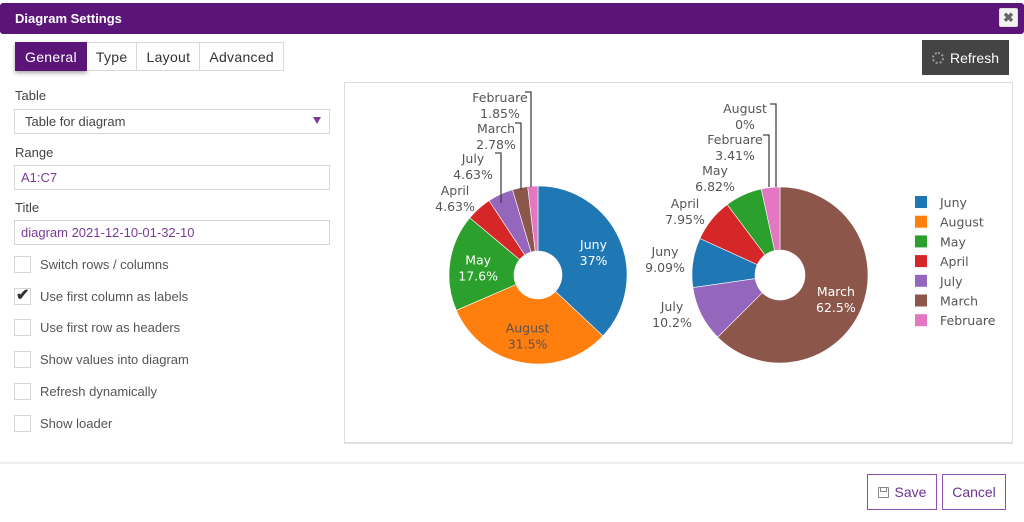 This screenshot has width=1024, height=522. I want to click on close-icon: ✖, so click(1008, 17).